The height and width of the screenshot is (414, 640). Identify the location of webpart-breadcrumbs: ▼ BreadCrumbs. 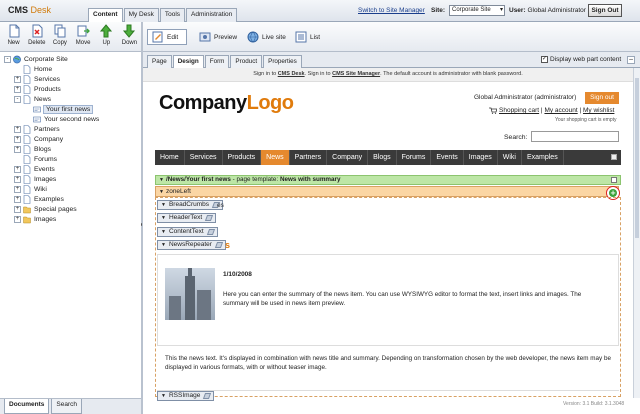
(190, 205).